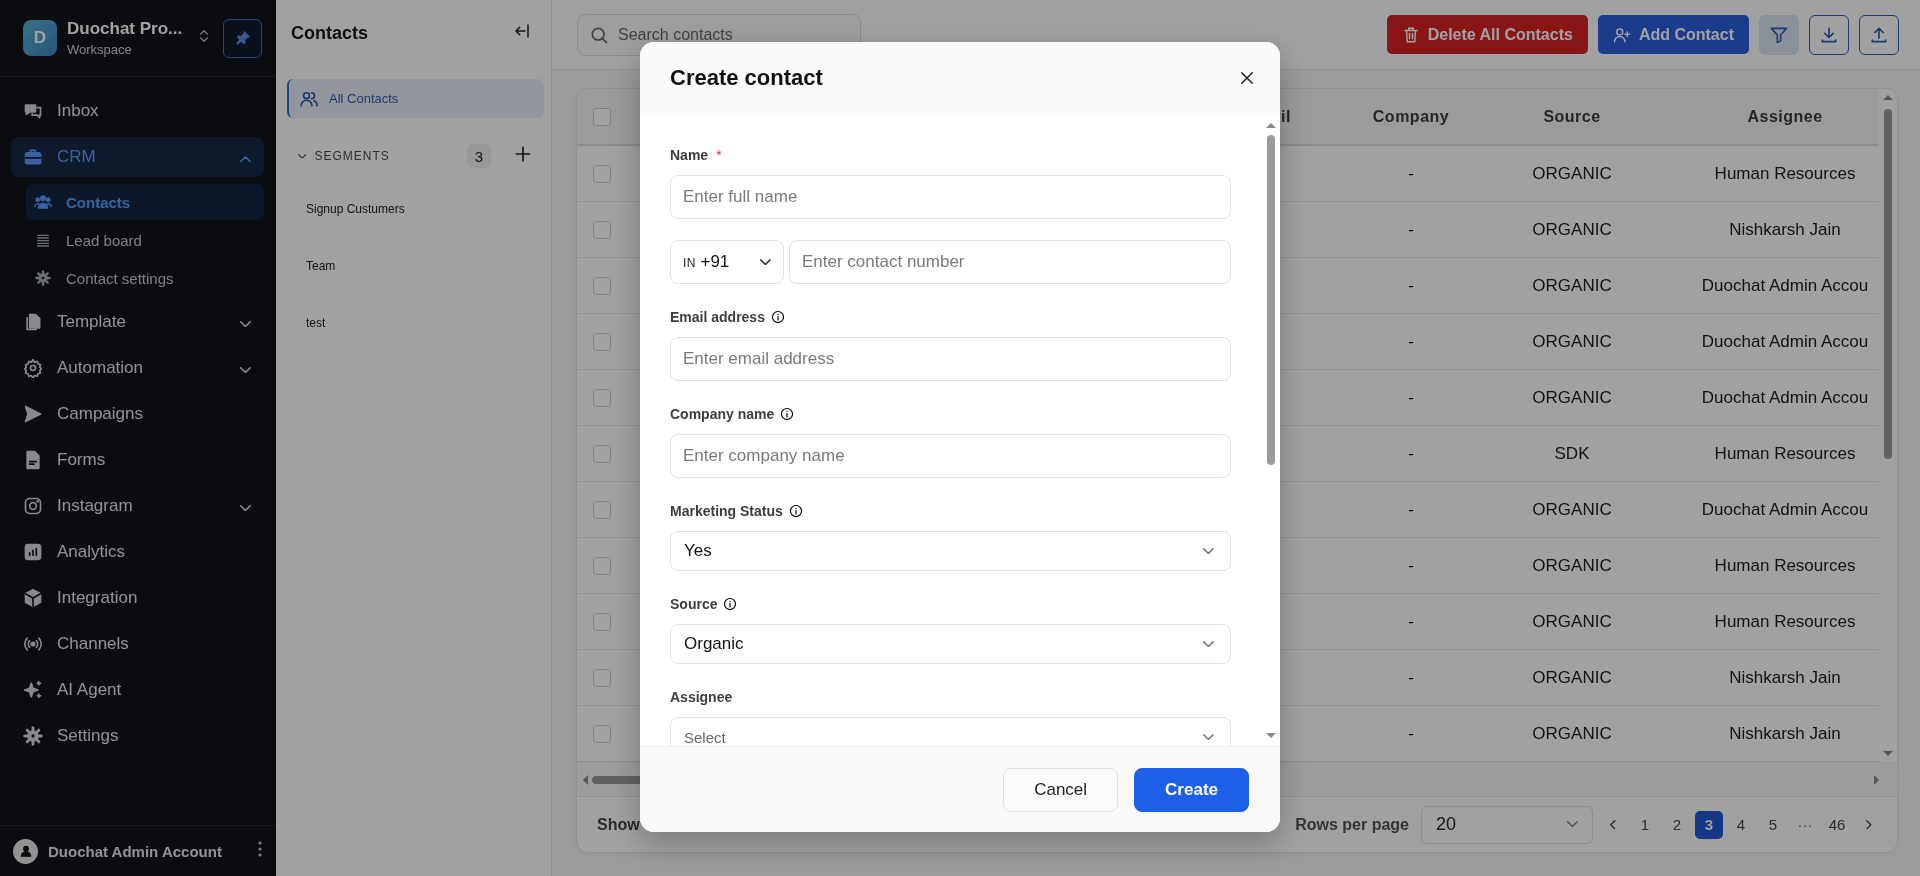  I want to click on field-label: Marketing Status, so click(726, 511).